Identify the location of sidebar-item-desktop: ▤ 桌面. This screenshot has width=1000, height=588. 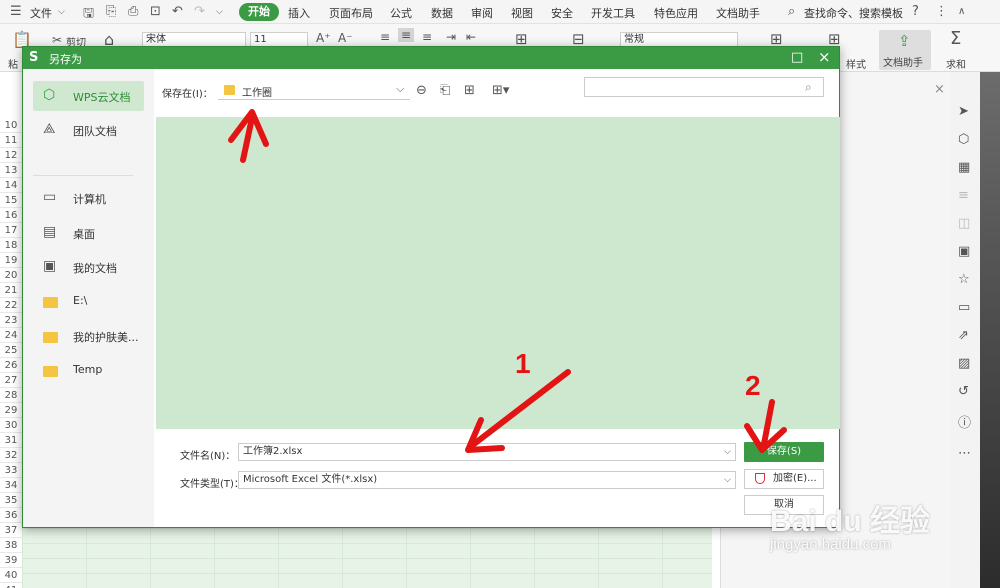
(88, 233).